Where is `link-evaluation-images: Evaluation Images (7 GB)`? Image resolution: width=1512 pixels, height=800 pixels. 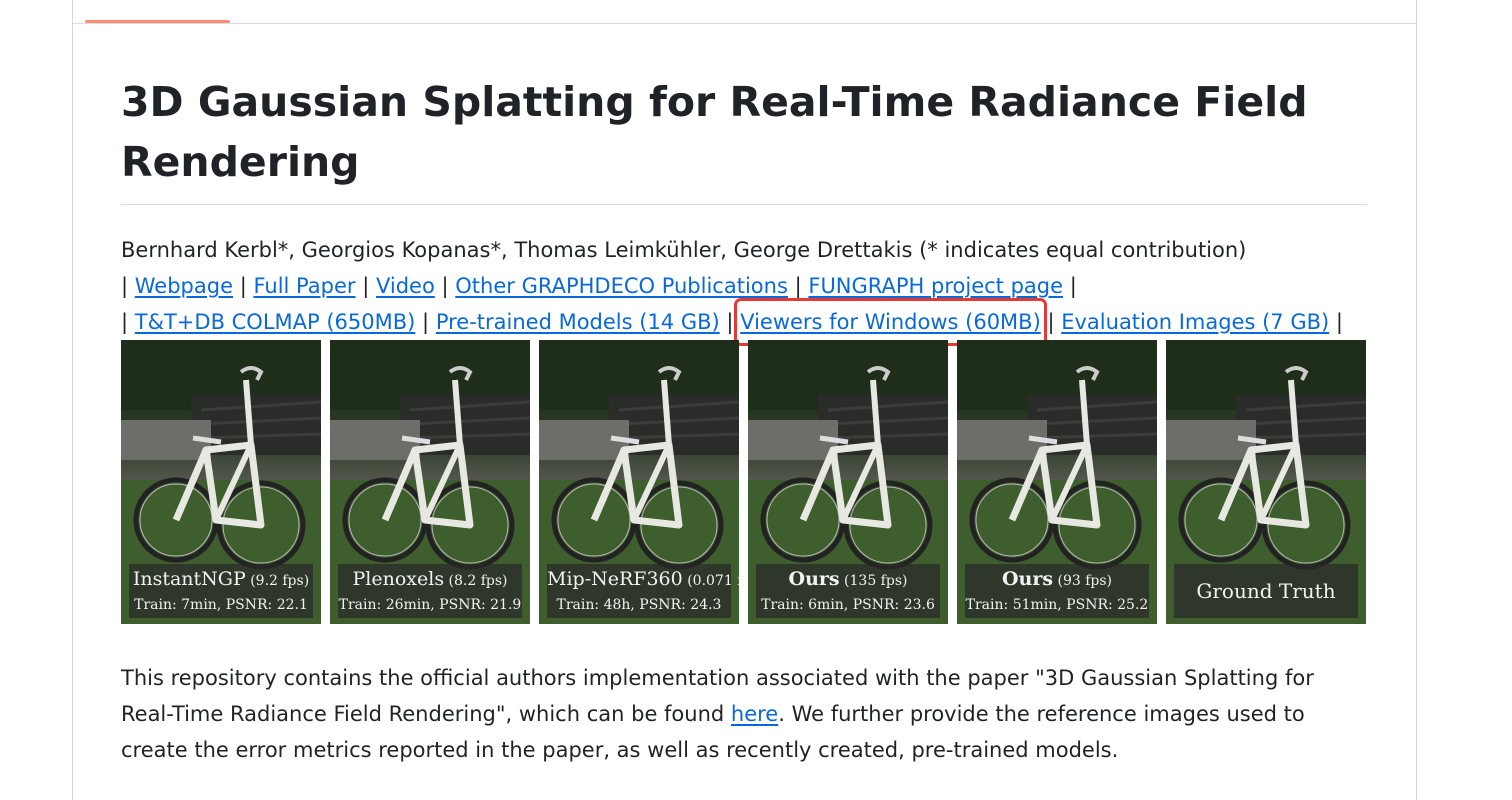 link-evaluation-images: Evaluation Images (7 GB) is located at coordinates (1195, 322).